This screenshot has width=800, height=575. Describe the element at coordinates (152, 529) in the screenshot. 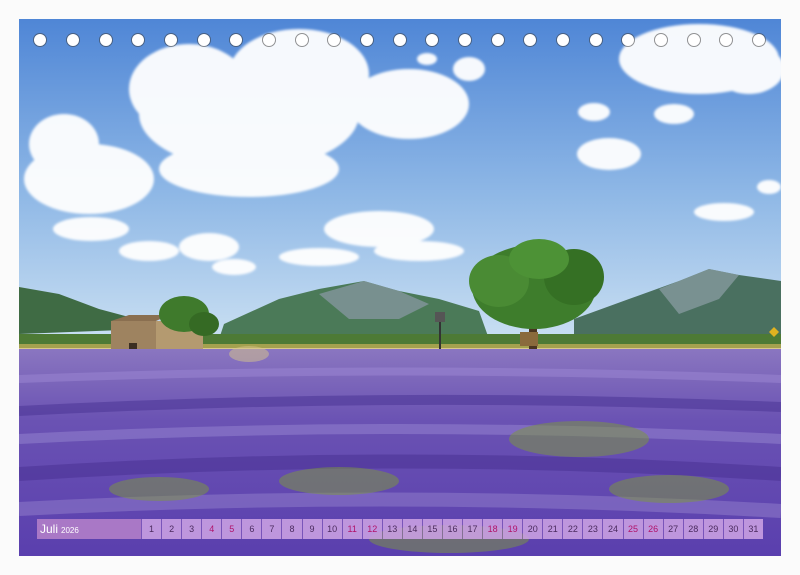

I see `day-cell: 1` at that location.